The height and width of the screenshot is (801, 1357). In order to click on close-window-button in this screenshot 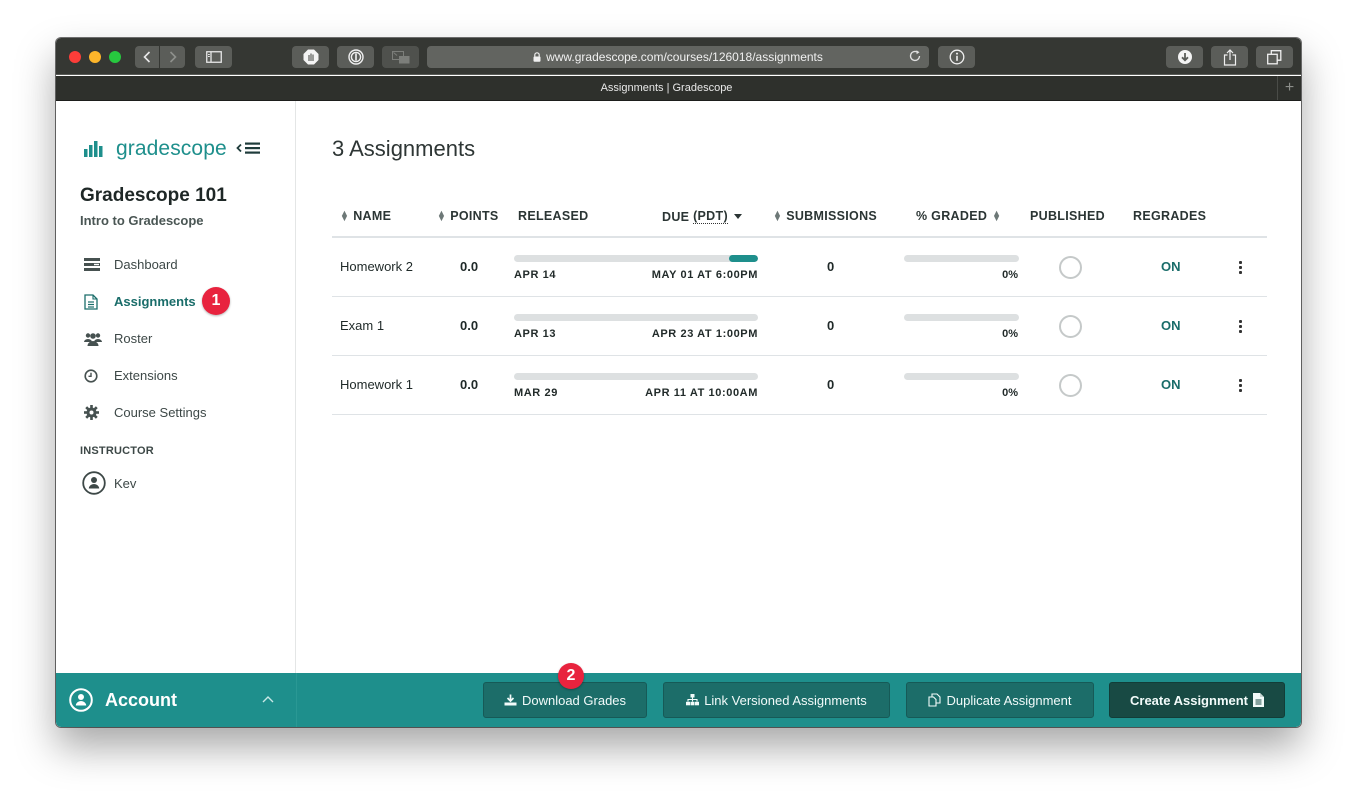, I will do `click(75, 57)`.